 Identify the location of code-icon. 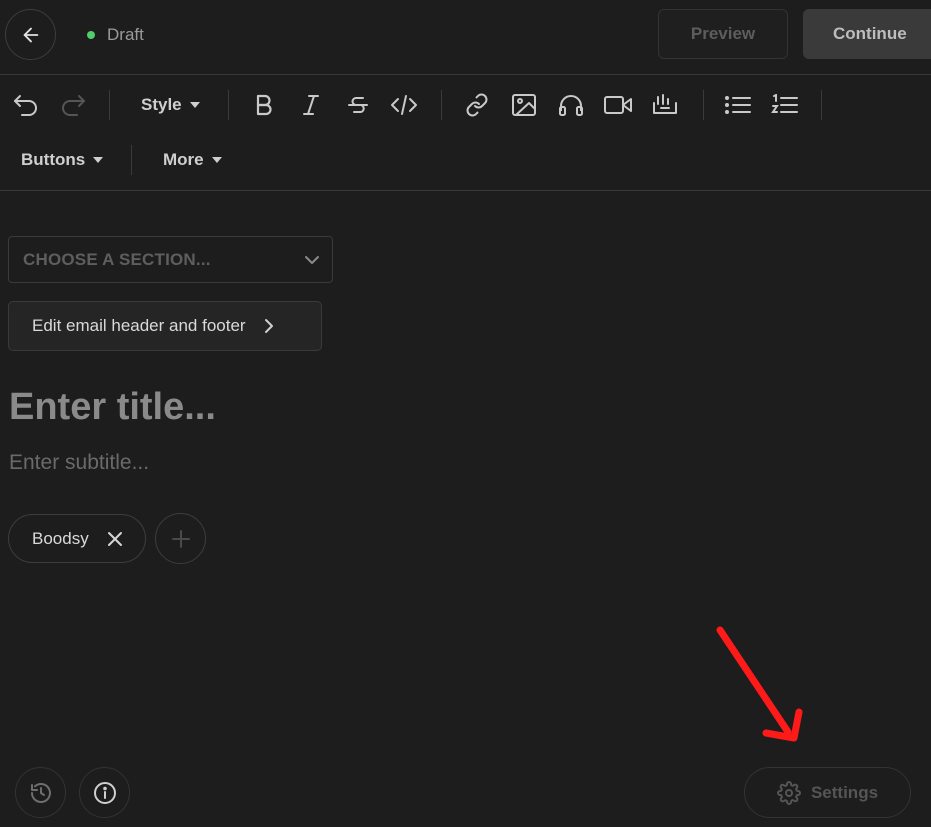
(404, 105).